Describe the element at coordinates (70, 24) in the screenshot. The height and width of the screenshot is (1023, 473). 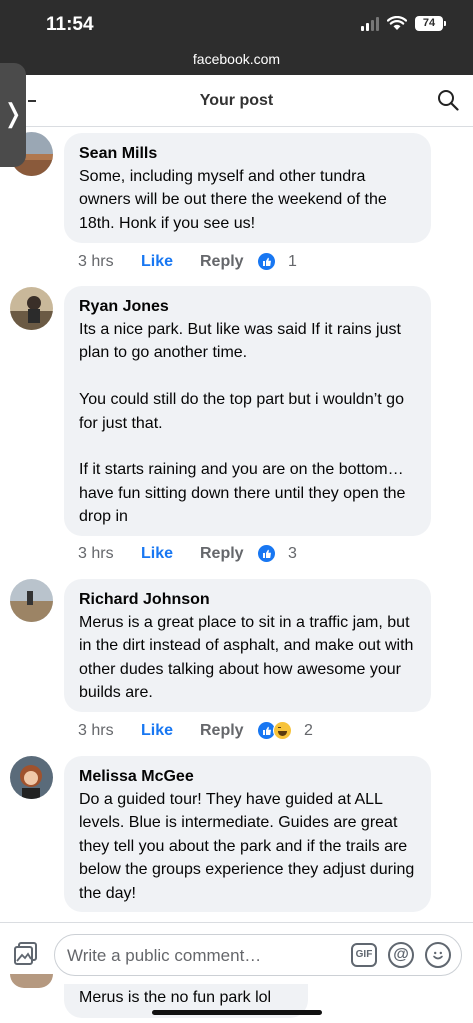
I see `status-time: 11:54` at that location.